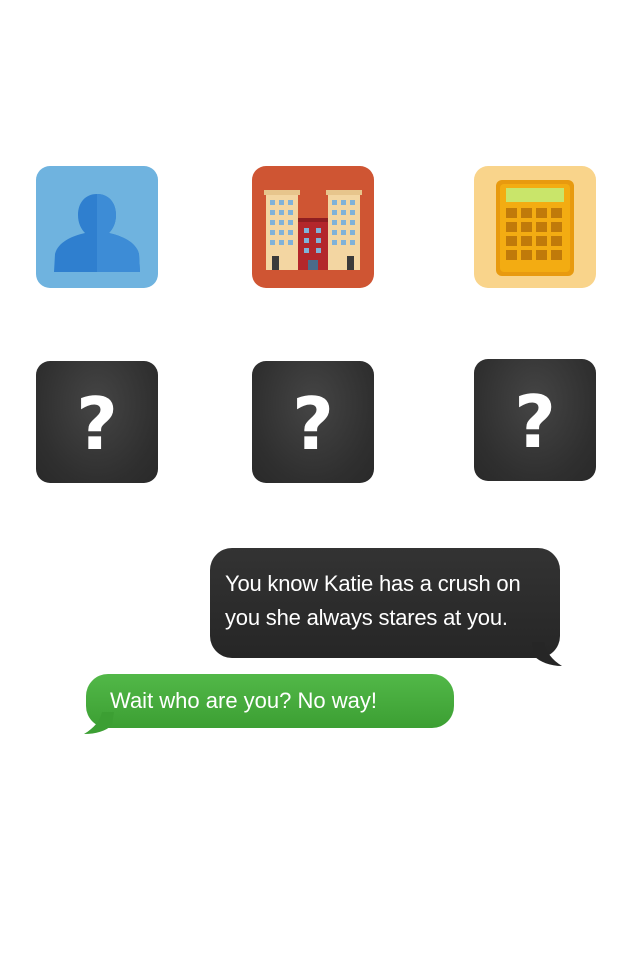 The height and width of the screenshot is (960, 640). I want to click on contact-person-icon, so click(97, 233).